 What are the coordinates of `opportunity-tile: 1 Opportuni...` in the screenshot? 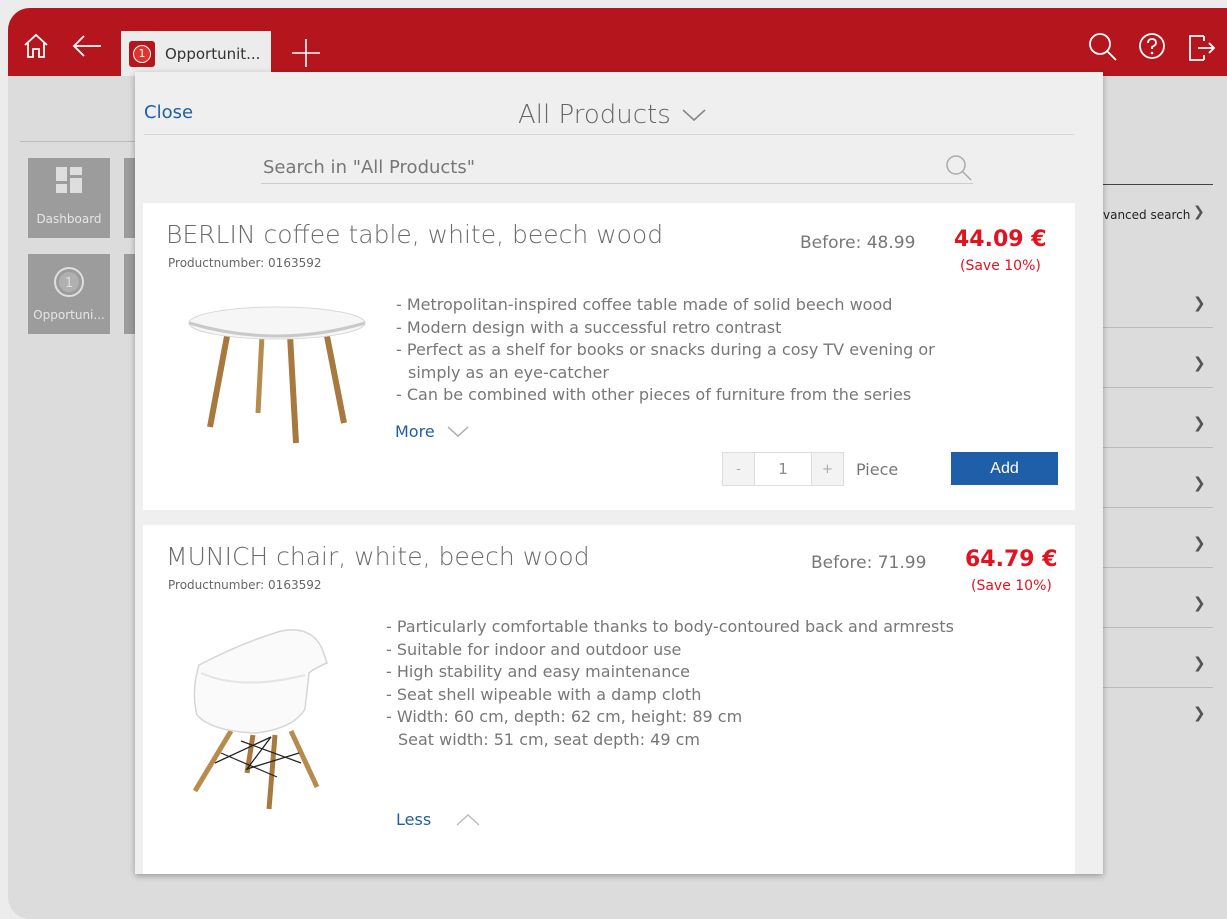 It's located at (69, 294).